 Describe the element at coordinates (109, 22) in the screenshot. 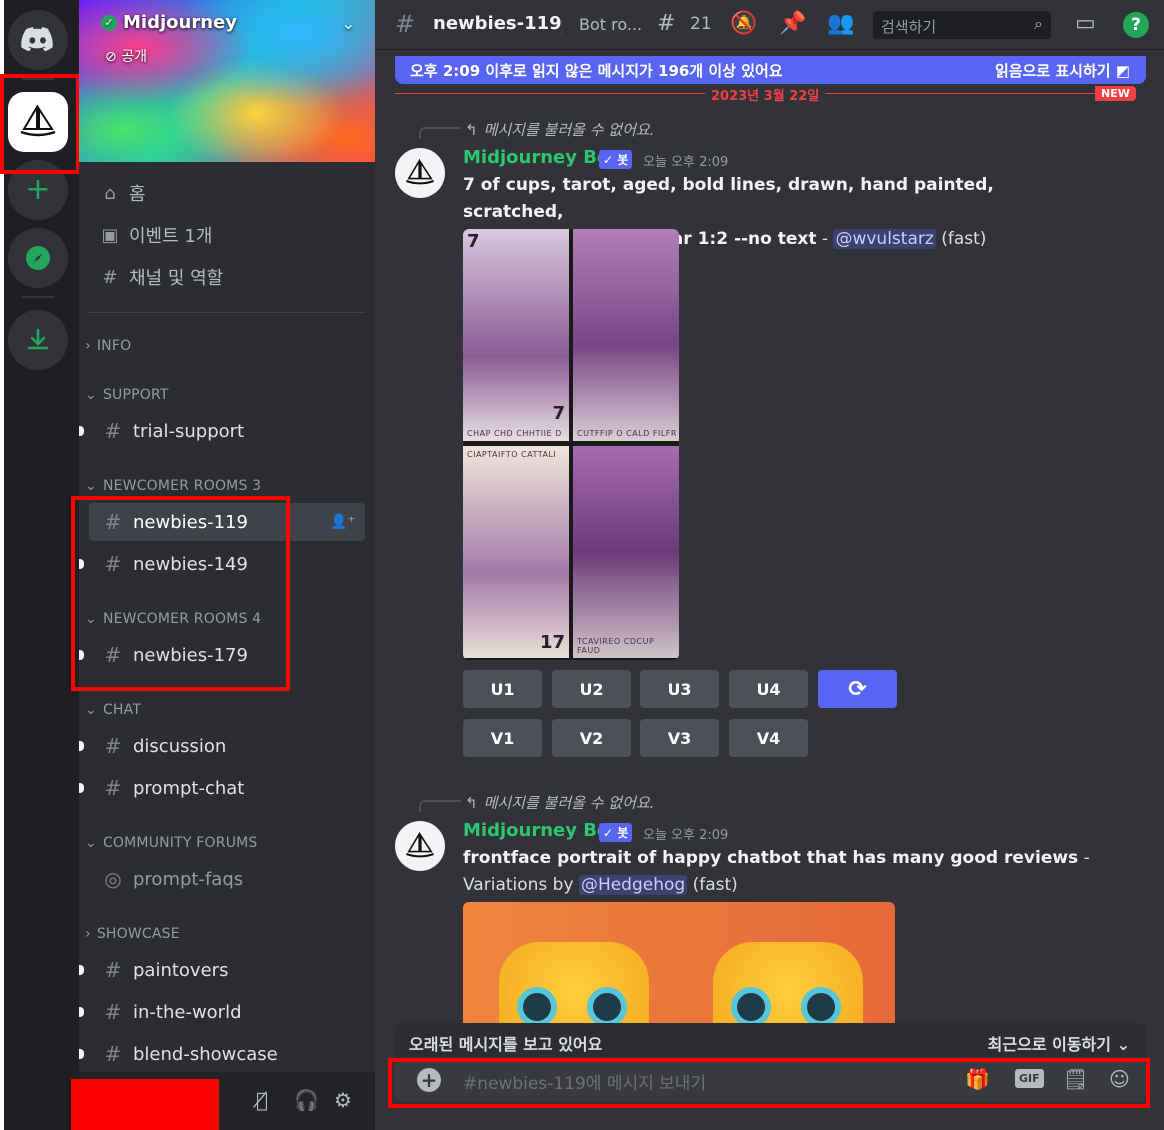

I see `verified-check-icon: ✓` at that location.